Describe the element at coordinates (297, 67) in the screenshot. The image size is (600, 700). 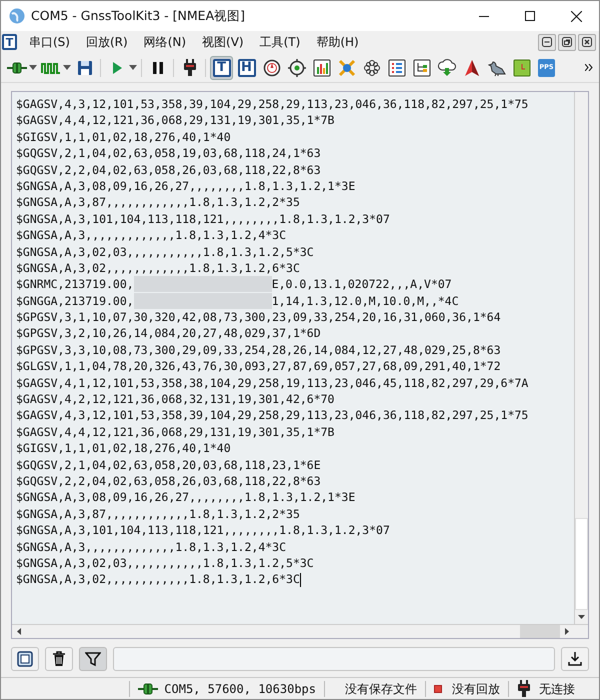
I see `target-icon` at that location.